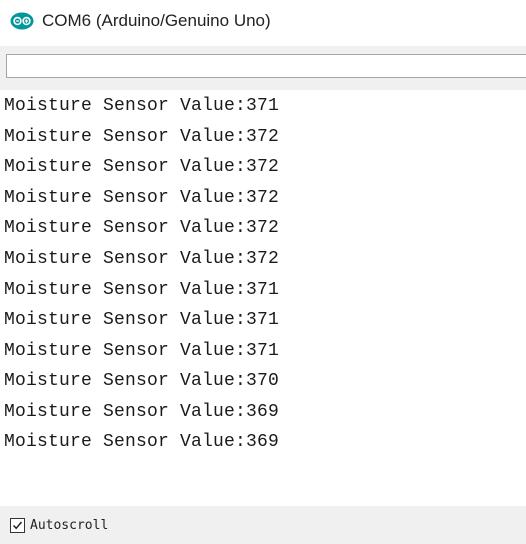 The image size is (526, 544). What do you see at coordinates (266, 66) in the screenshot?
I see `send-input` at bounding box center [266, 66].